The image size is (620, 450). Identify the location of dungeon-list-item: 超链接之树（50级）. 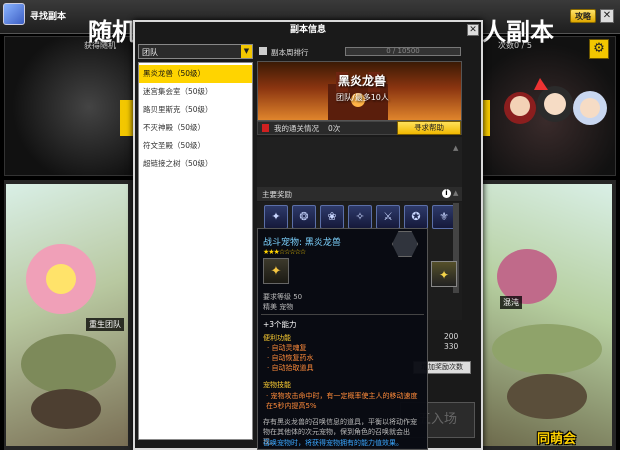
(195, 164).